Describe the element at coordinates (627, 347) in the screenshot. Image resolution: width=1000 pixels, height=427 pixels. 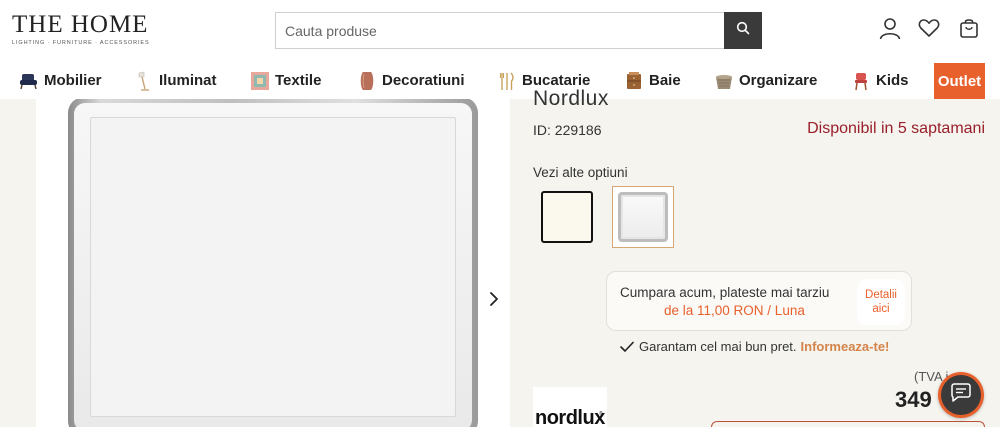
I see `checkmark-icon` at that location.